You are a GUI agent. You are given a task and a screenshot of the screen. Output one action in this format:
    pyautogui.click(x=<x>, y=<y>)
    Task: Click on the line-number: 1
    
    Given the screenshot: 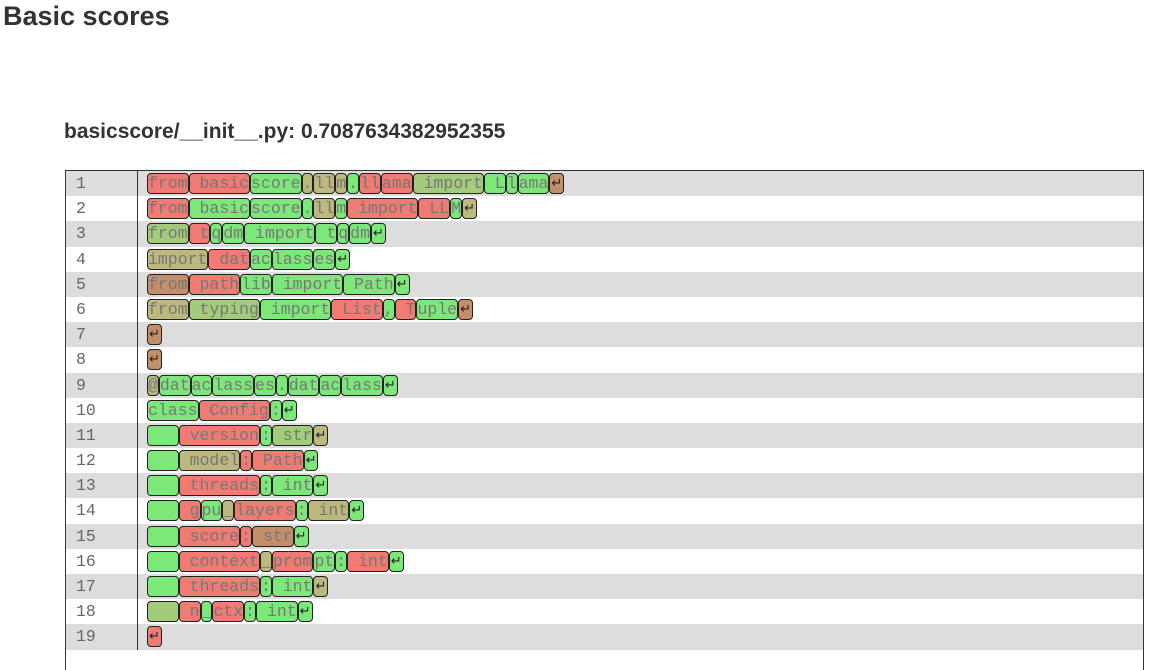 What is the action you would take?
    pyautogui.click(x=102, y=184)
    